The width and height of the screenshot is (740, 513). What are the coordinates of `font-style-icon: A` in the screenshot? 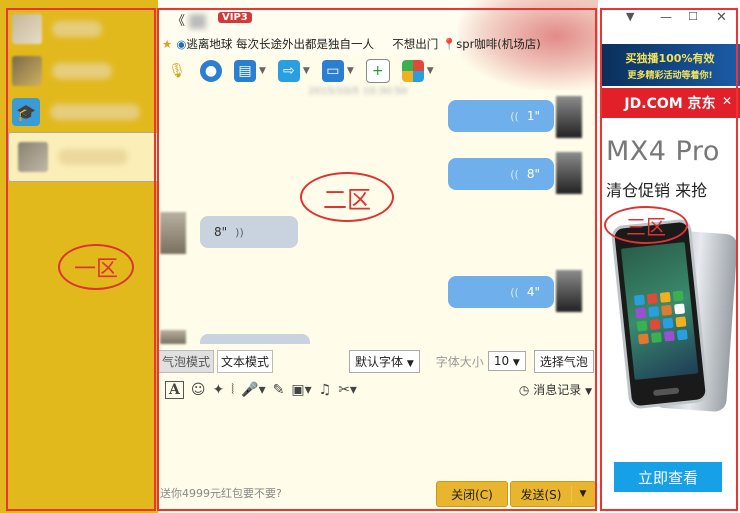 It's located at (174, 390).